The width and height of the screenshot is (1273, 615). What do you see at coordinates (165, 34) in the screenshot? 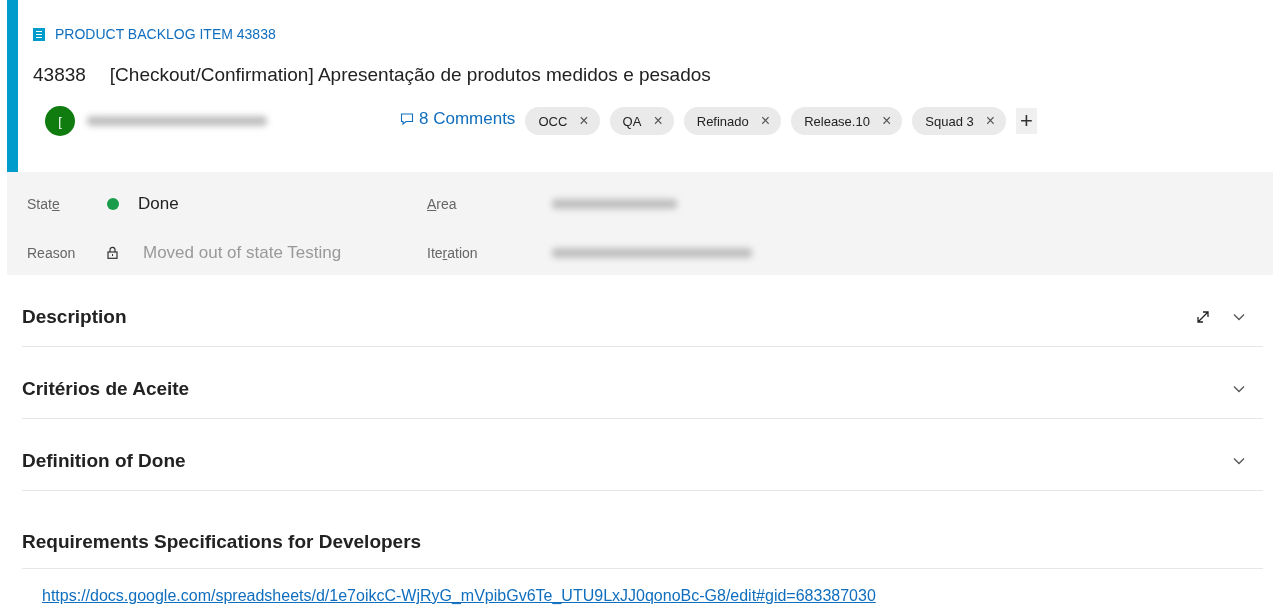
I see `work-item-type: PRODUCT BACKLOG ITEM 43838` at bounding box center [165, 34].